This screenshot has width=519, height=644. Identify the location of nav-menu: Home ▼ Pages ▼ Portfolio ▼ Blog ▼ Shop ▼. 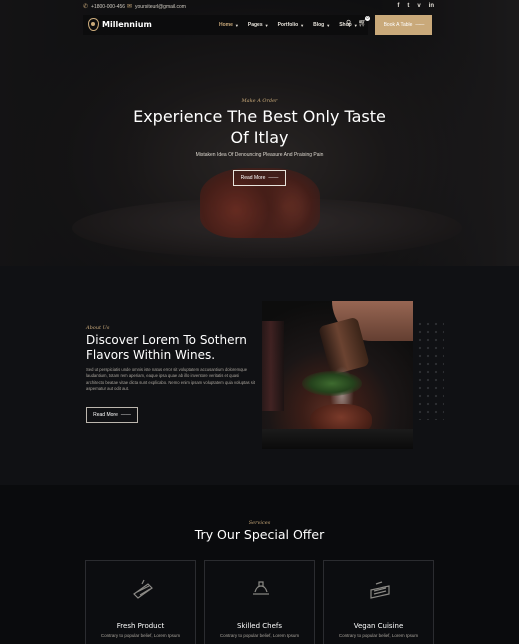
(293, 25).